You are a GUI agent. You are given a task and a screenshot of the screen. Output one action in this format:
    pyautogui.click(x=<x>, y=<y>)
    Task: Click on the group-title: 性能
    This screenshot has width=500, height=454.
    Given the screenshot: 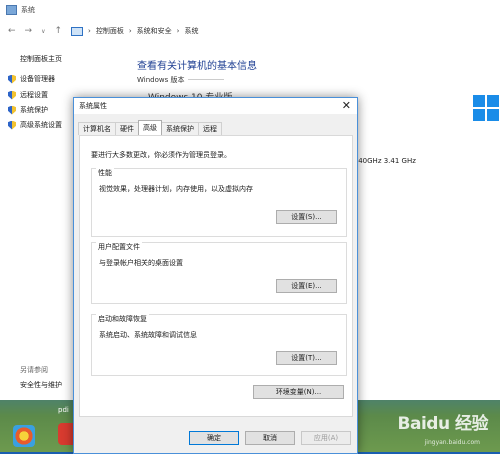 What is the action you would take?
    pyautogui.click(x=105, y=173)
    